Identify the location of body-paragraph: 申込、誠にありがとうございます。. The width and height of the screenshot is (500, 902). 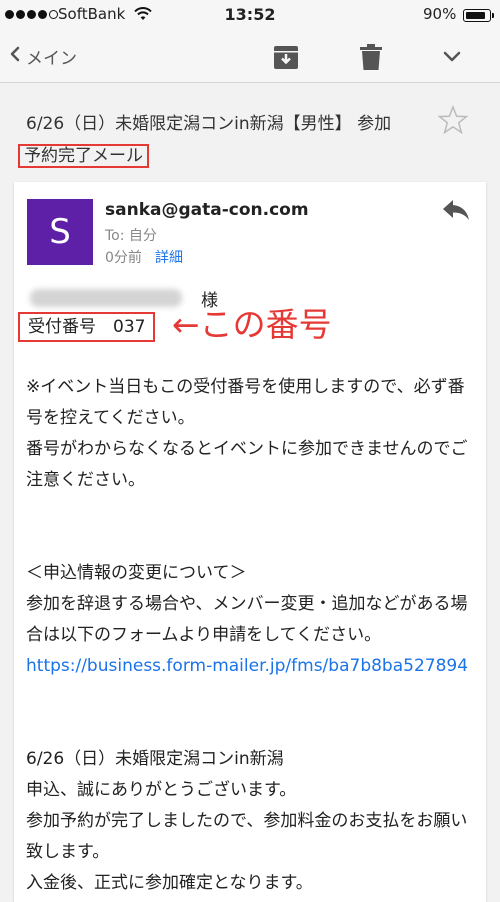
(161, 790).